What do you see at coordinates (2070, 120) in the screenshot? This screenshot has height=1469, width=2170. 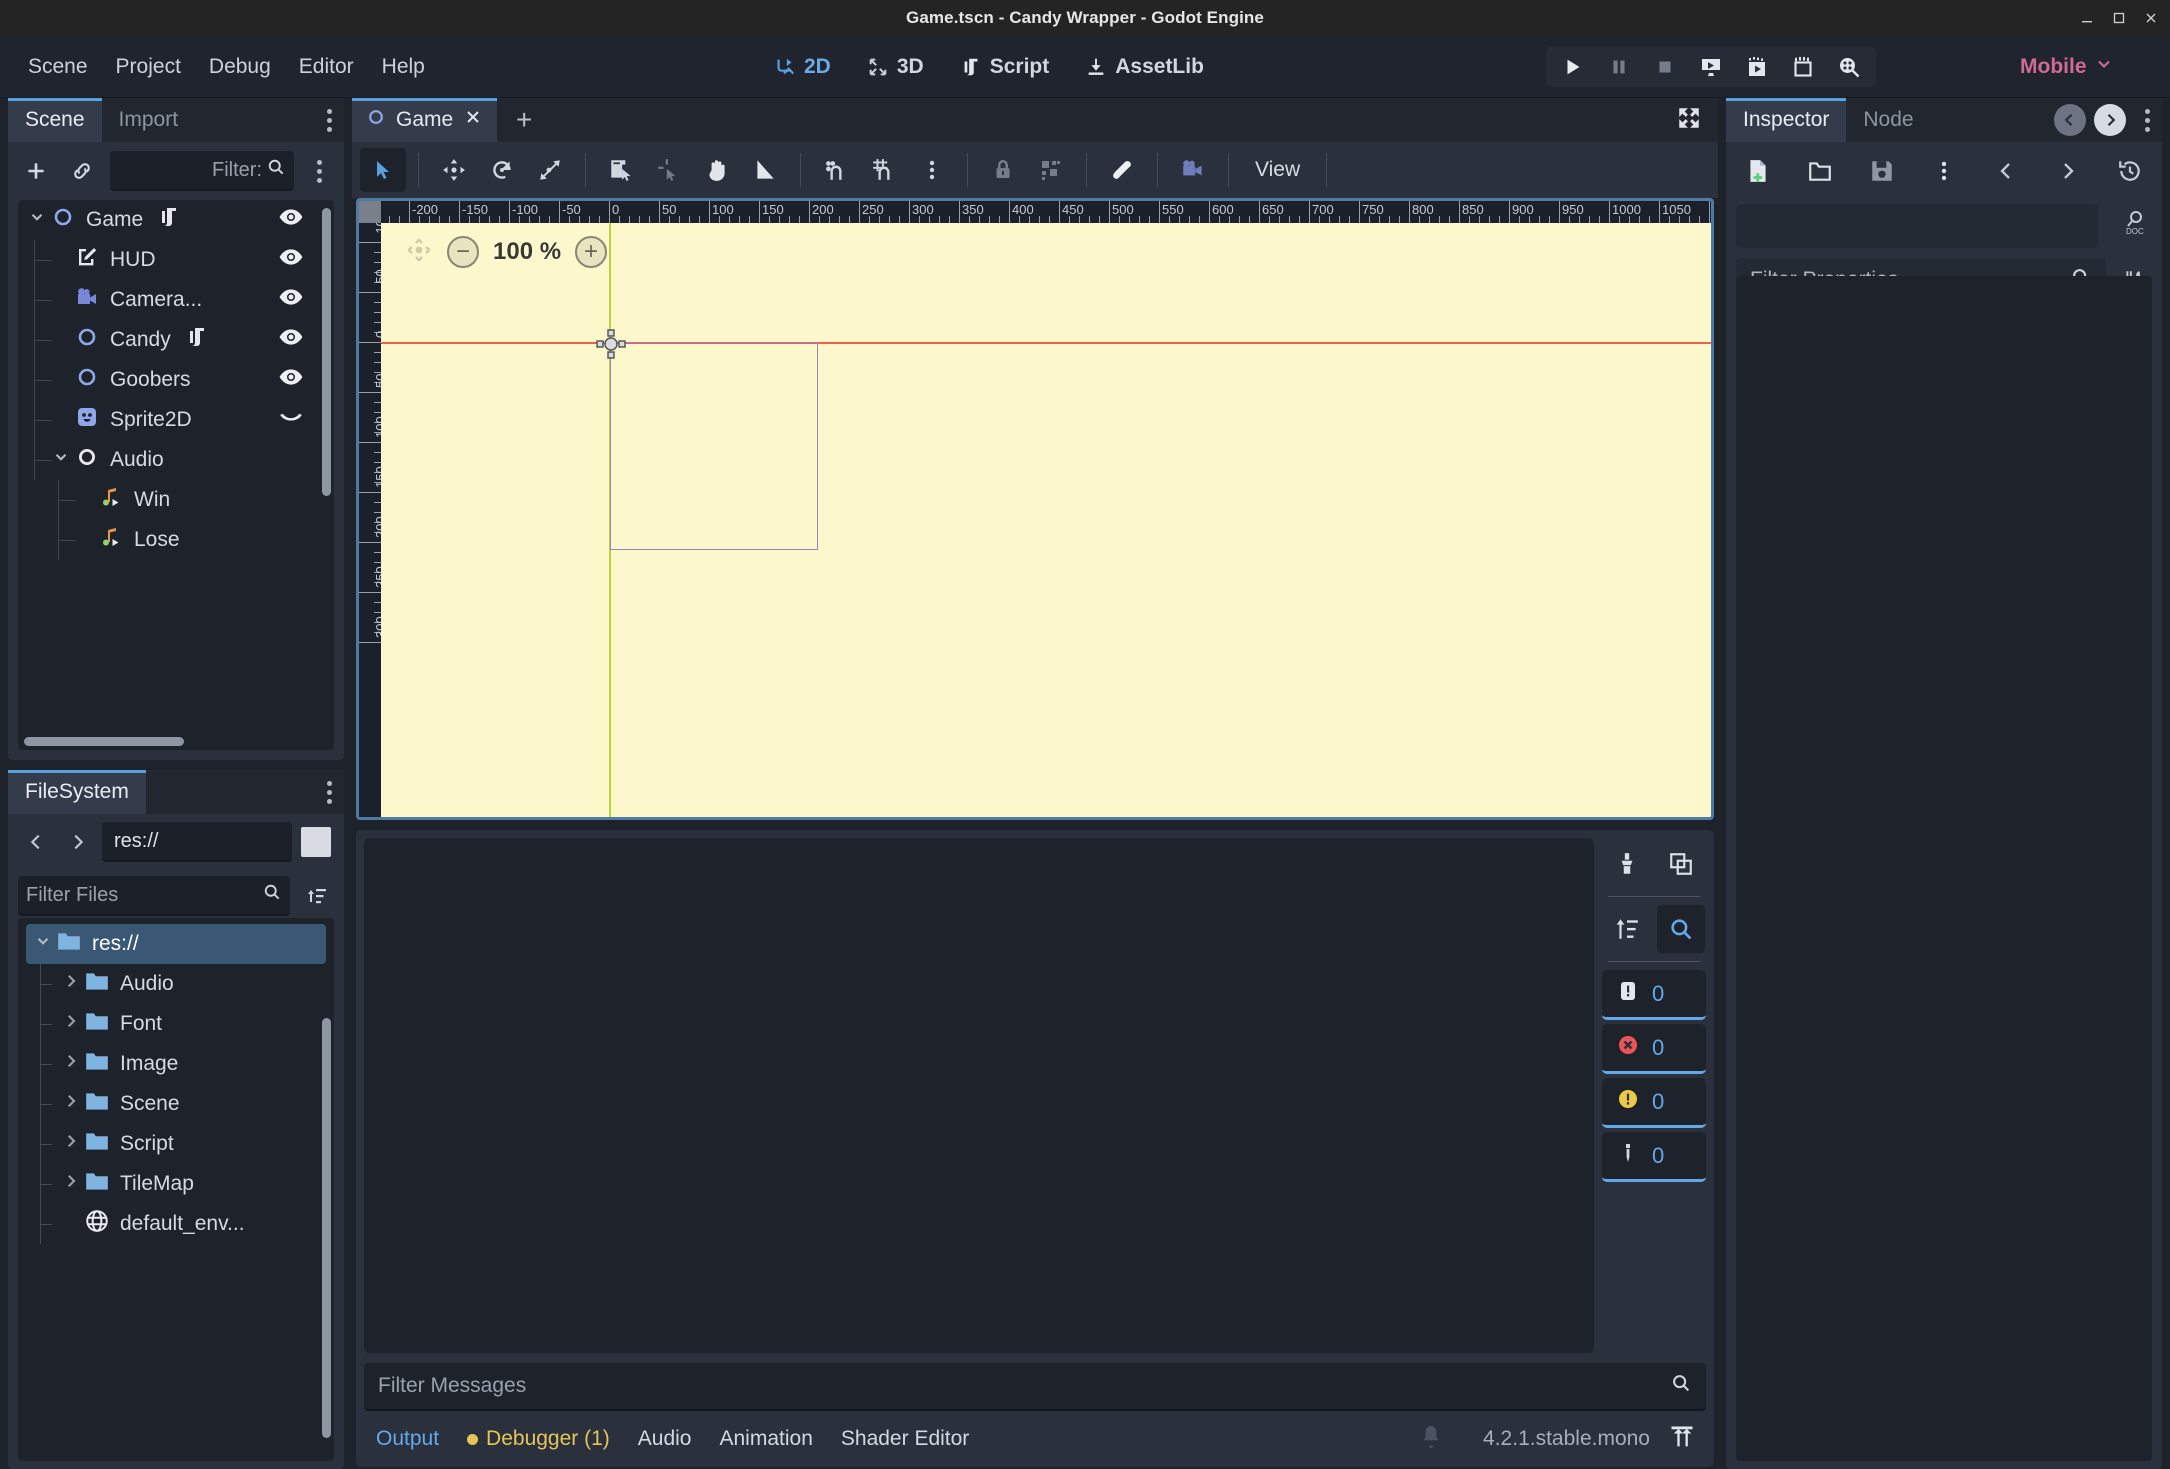 I see `history-prev-icon` at bounding box center [2070, 120].